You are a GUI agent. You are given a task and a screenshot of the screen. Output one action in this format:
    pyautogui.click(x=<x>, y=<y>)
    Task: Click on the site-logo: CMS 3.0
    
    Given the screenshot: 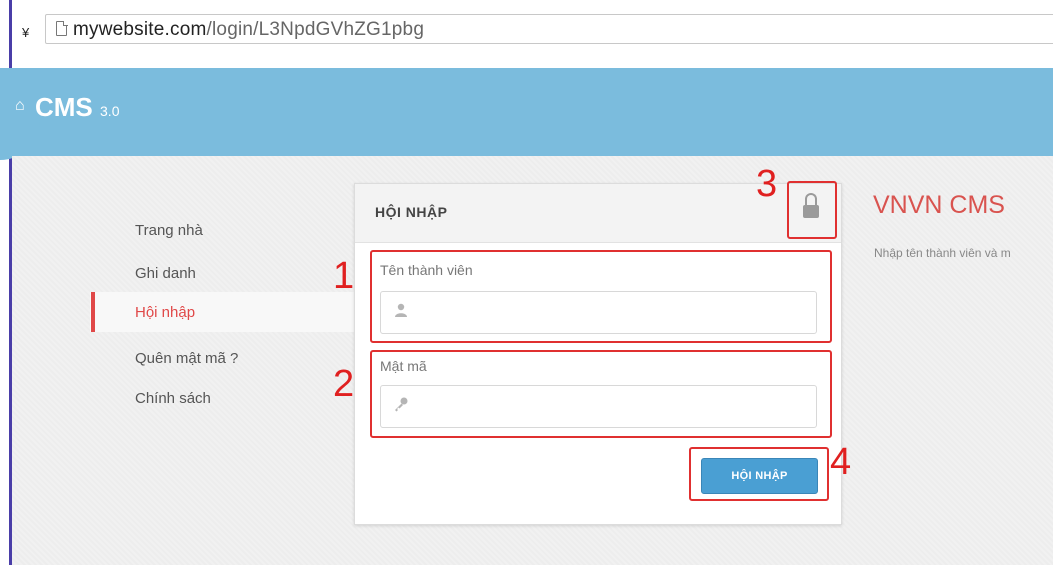 What is the action you would take?
    pyautogui.click(x=77, y=107)
    